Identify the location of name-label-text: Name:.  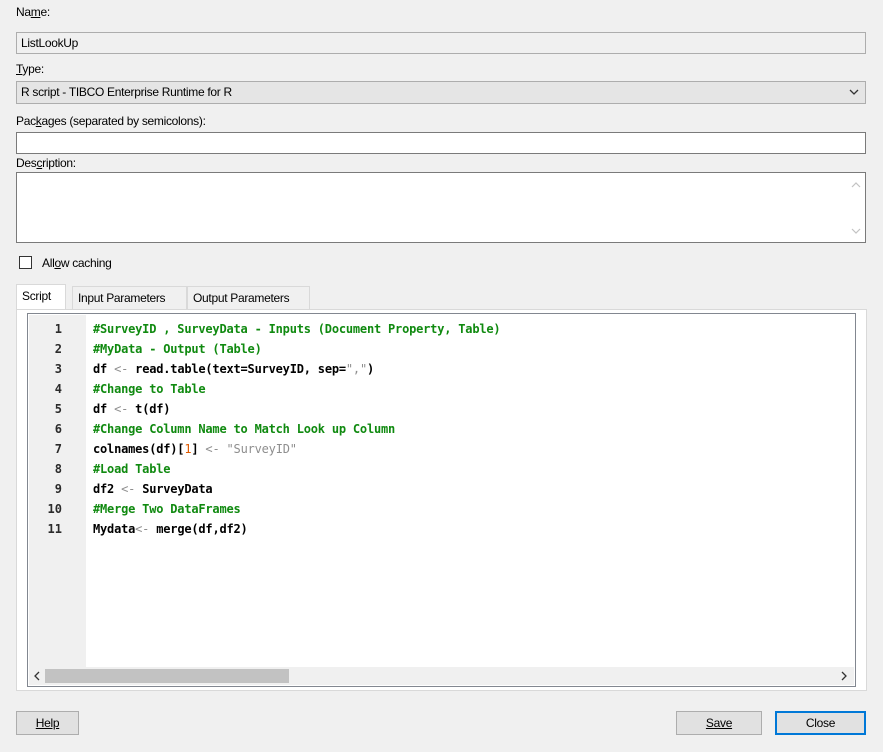
(33, 12).